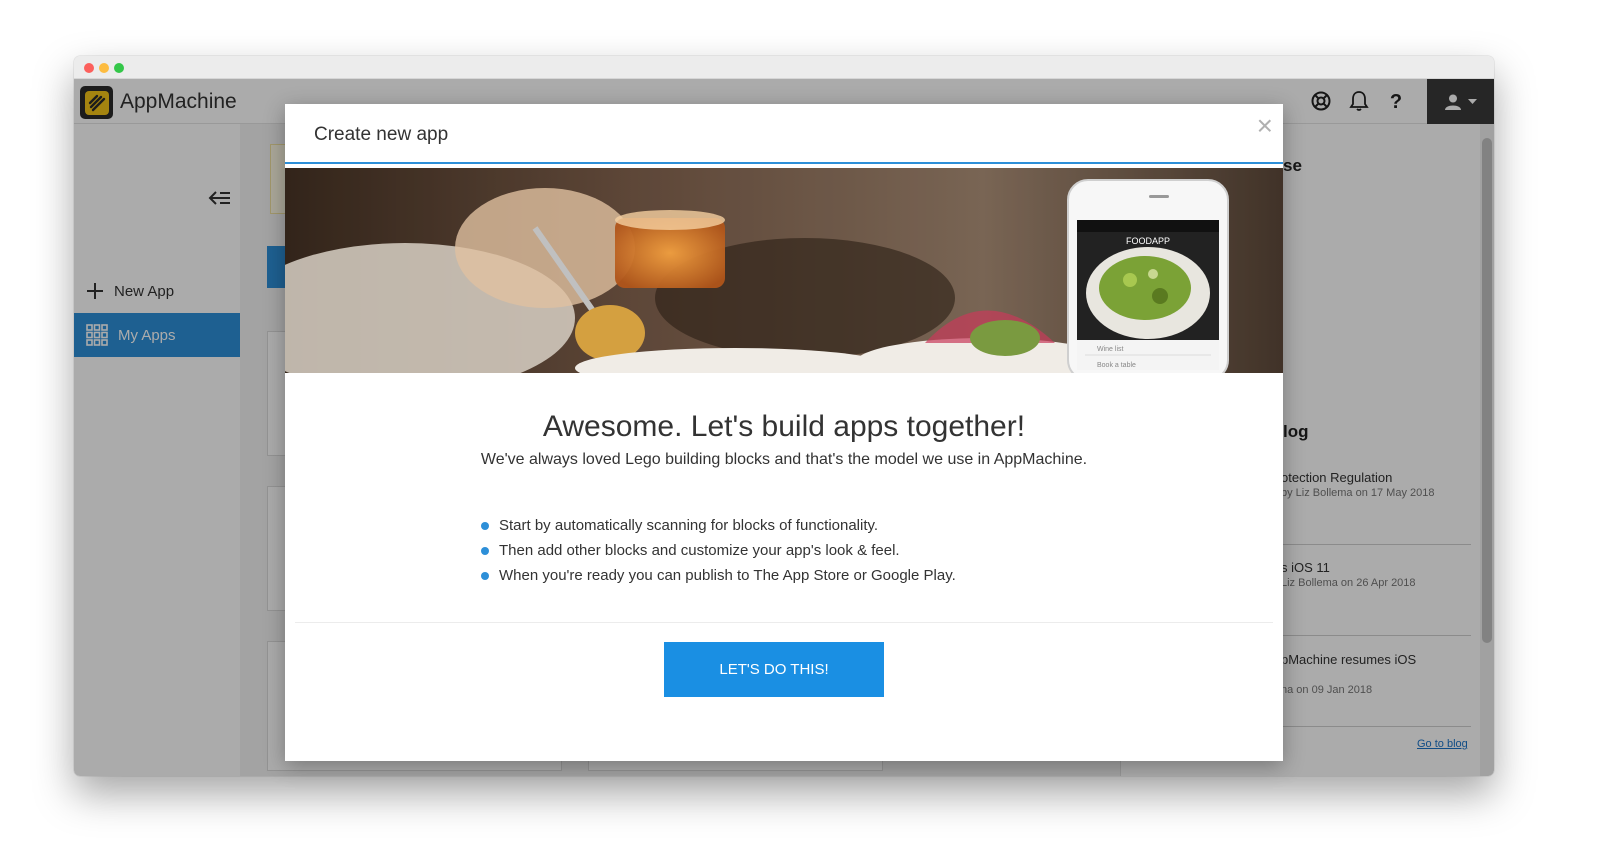 This screenshot has width=1600, height=849. What do you see at coordinates (119, 68) in the screenshot?
I see `zoom-window-button` at bounding box center [119, 68].